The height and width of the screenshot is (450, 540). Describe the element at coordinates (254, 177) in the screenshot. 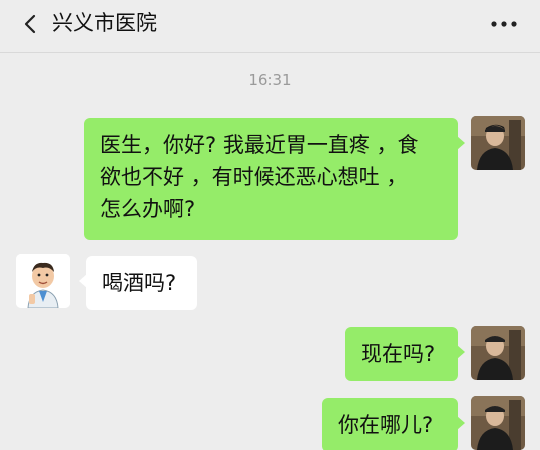

I see `message-text-line: 欲也不好 ，有时候还恶心想吐 ，` at that location.